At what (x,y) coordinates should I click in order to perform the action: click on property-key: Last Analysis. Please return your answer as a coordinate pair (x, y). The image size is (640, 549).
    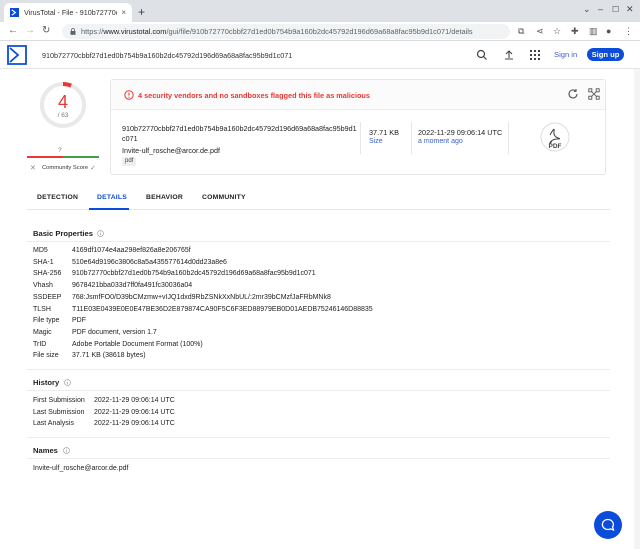
    Looking at the image, I should click on (53, 423).